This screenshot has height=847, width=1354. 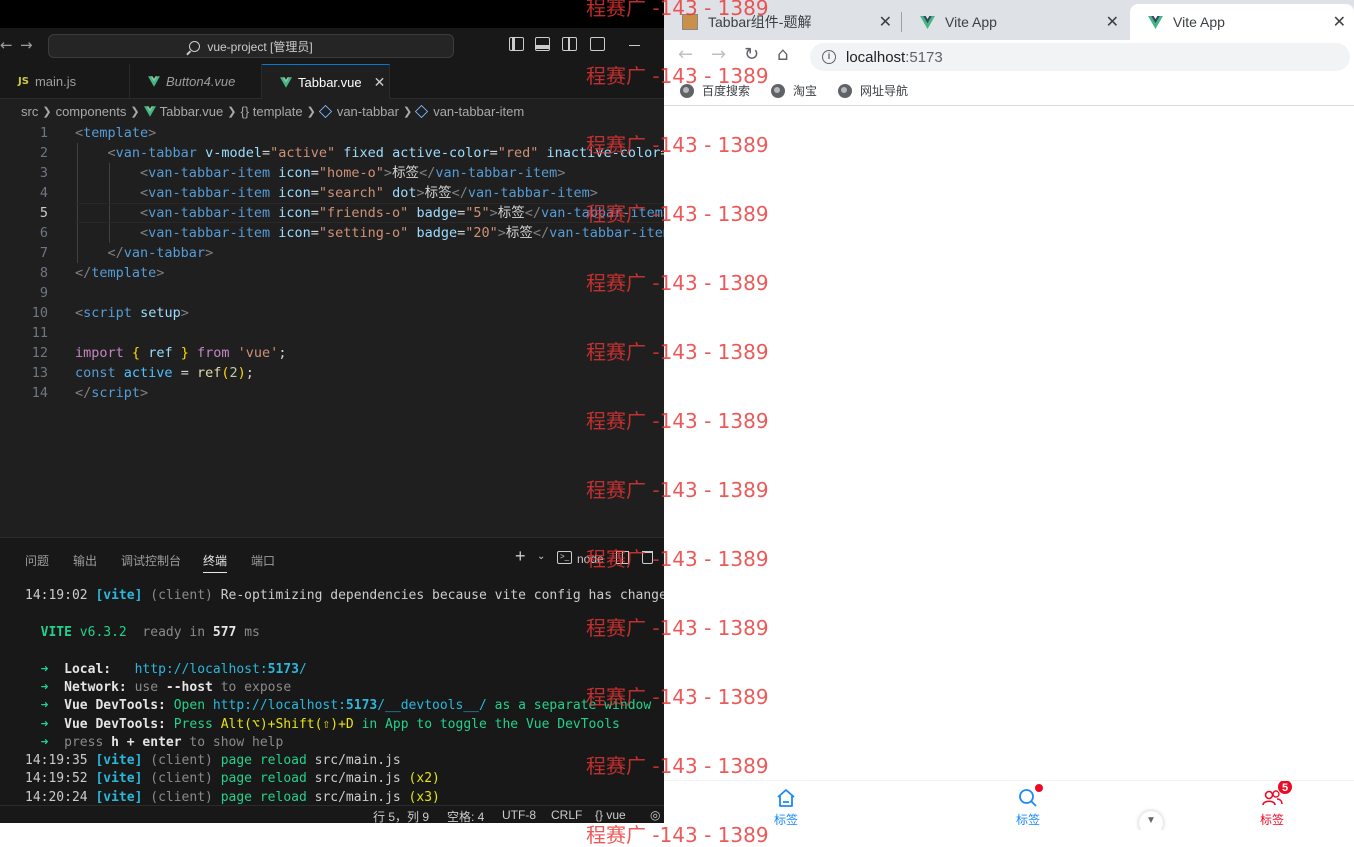 I want to click on panel-tab-output: 输出, so click(x=85, y=560).